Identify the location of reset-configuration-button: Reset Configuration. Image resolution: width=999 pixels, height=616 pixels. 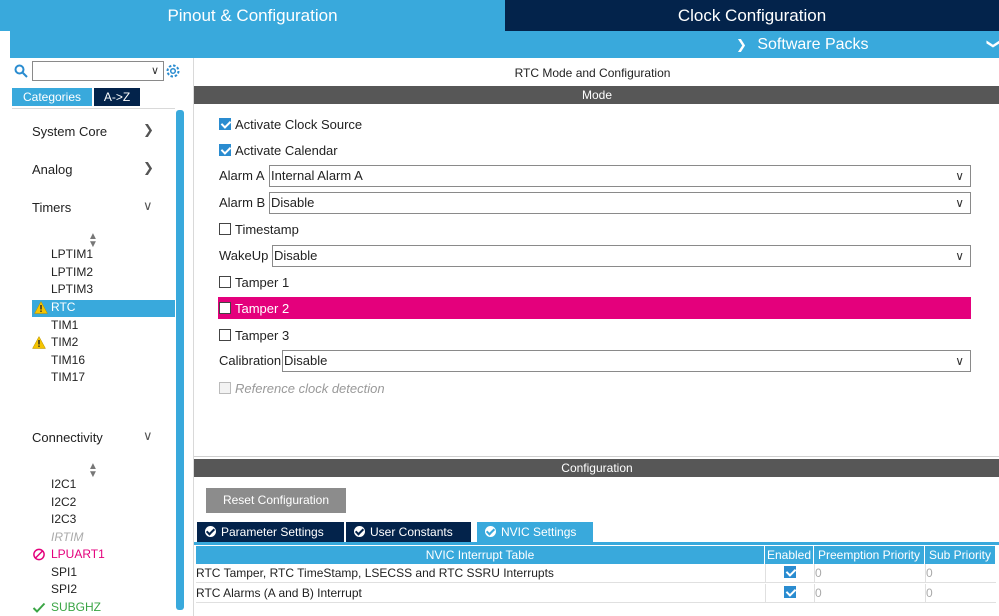
(276, 500).